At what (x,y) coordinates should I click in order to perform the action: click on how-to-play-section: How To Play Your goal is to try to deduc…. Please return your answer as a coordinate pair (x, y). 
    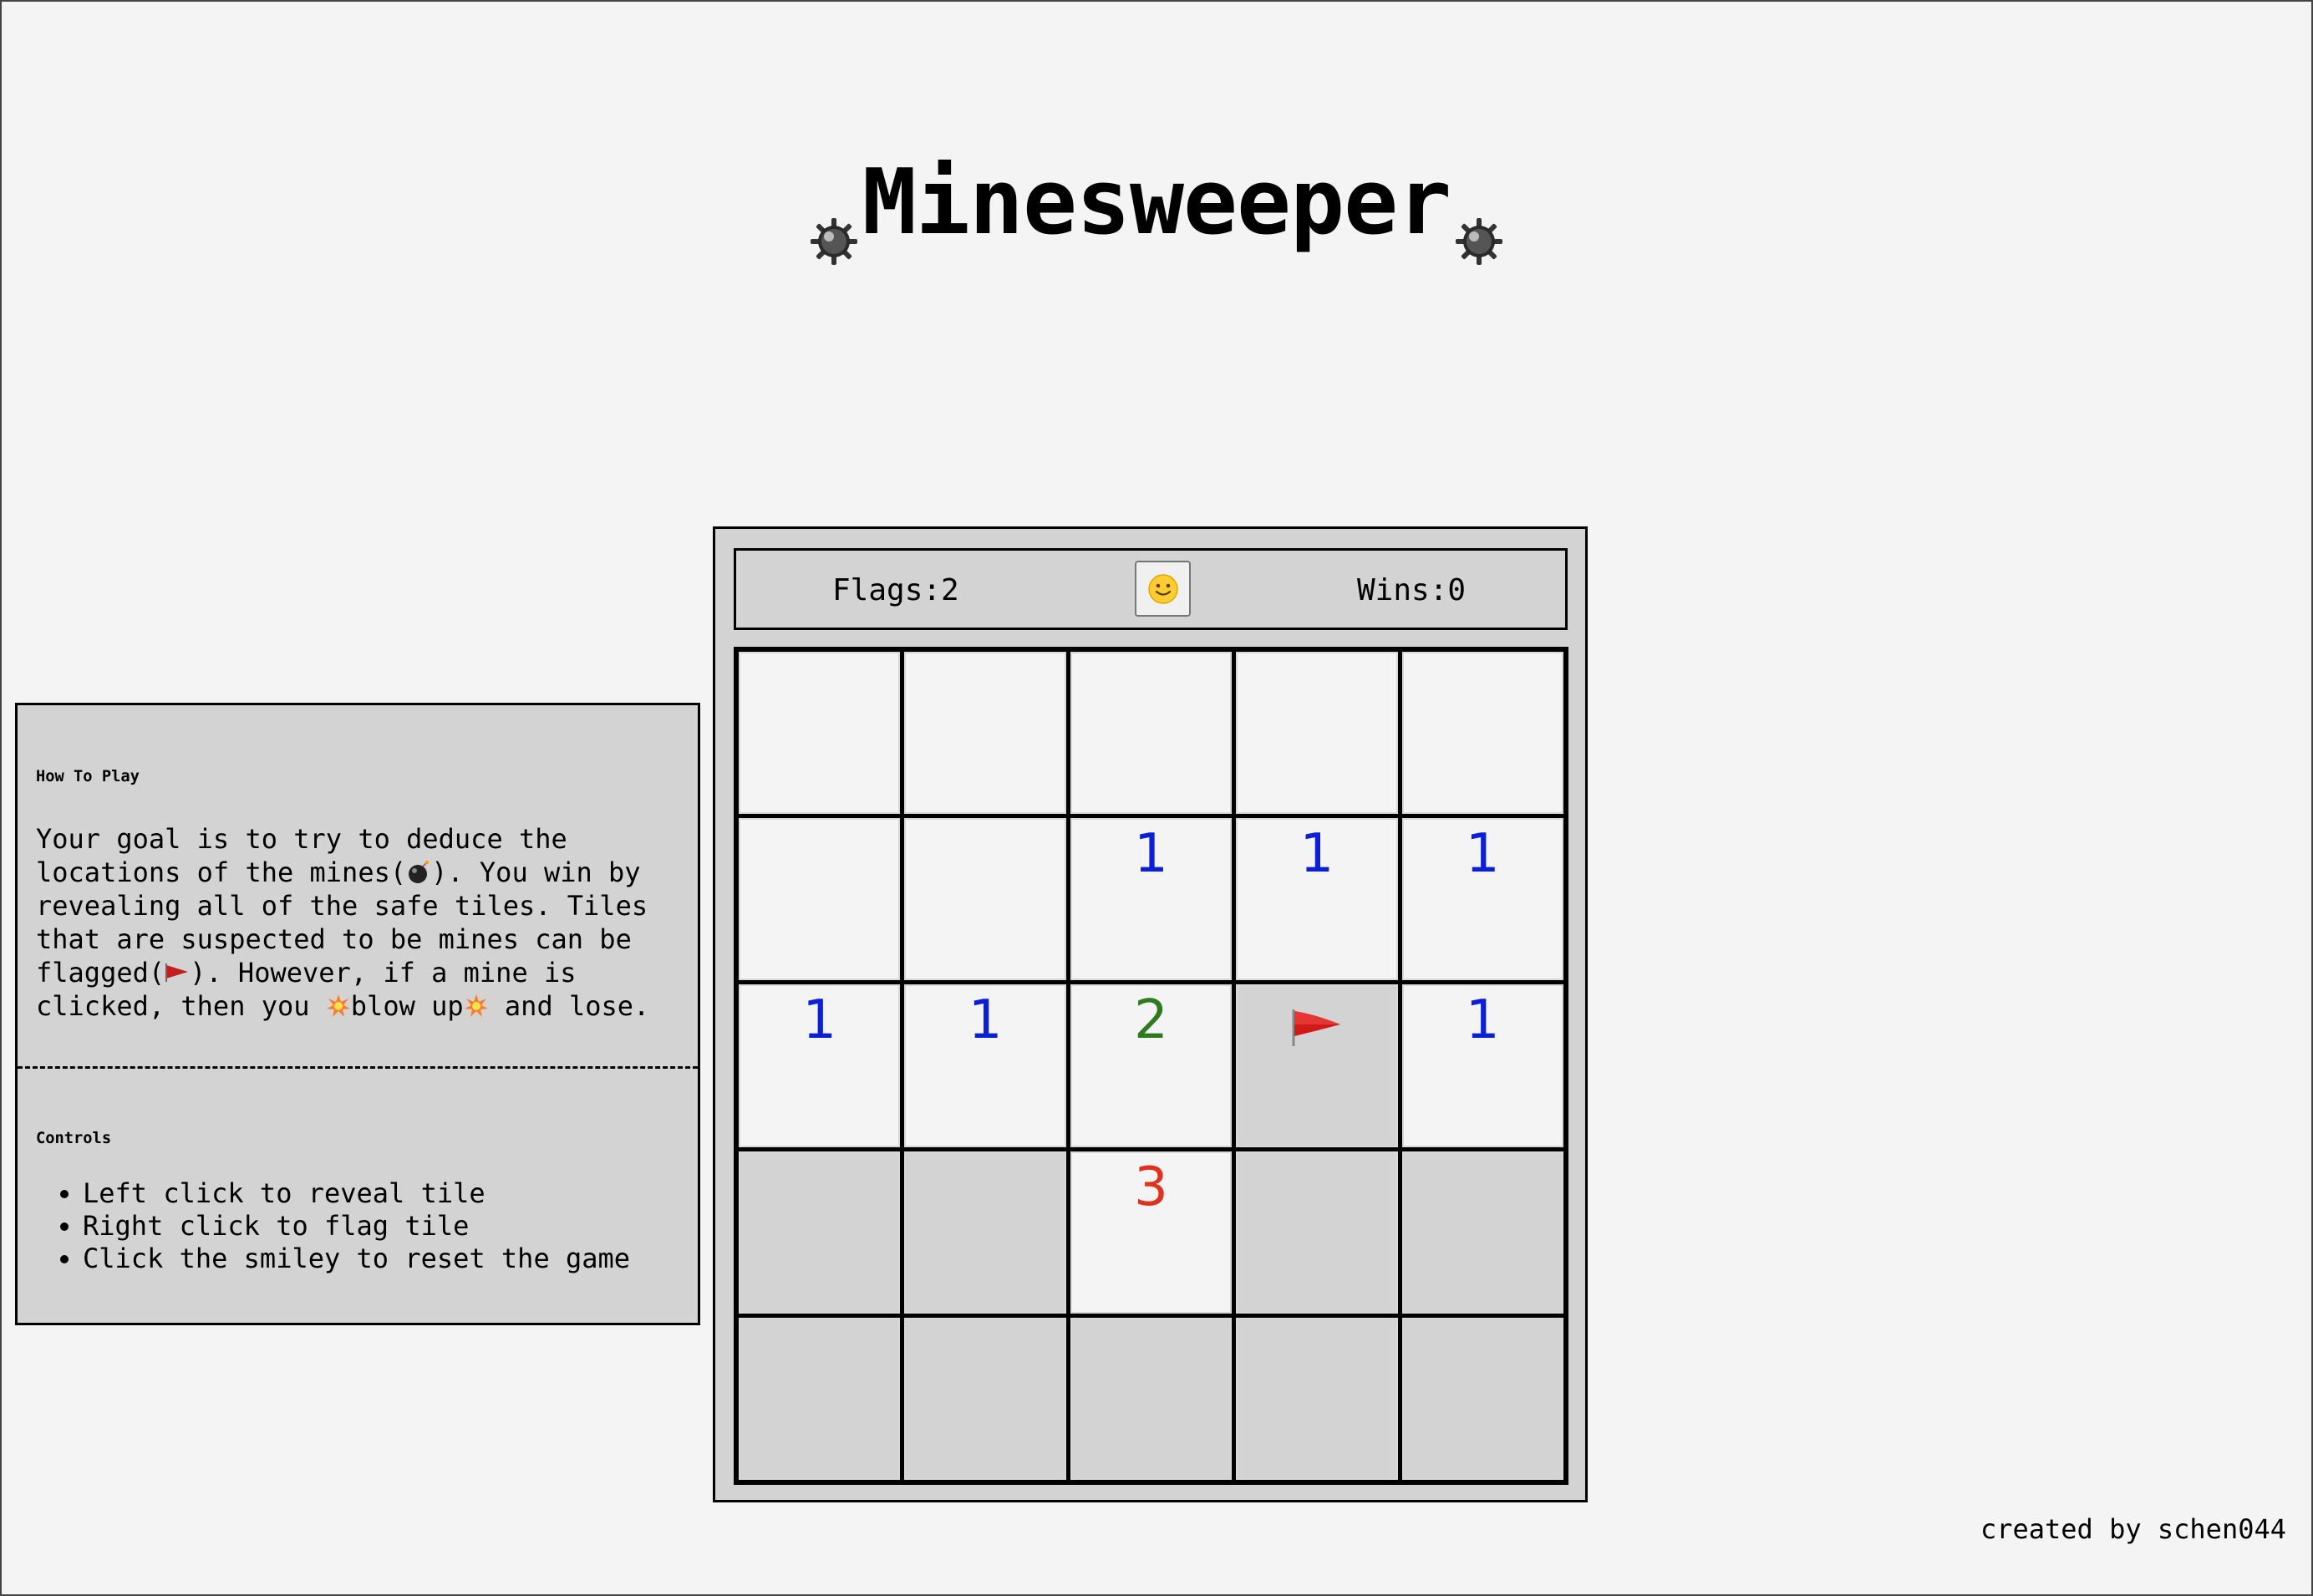
    Looking at the image, I should click on (358, 887).